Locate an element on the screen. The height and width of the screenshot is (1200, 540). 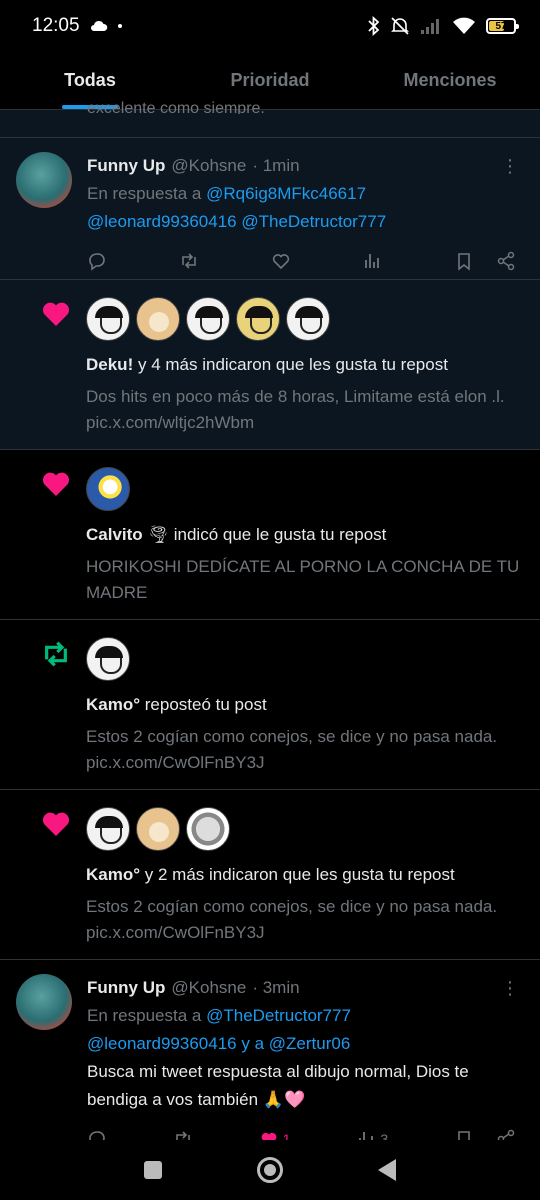
tweet-time: · 1min is located at coordinates (276, 165).